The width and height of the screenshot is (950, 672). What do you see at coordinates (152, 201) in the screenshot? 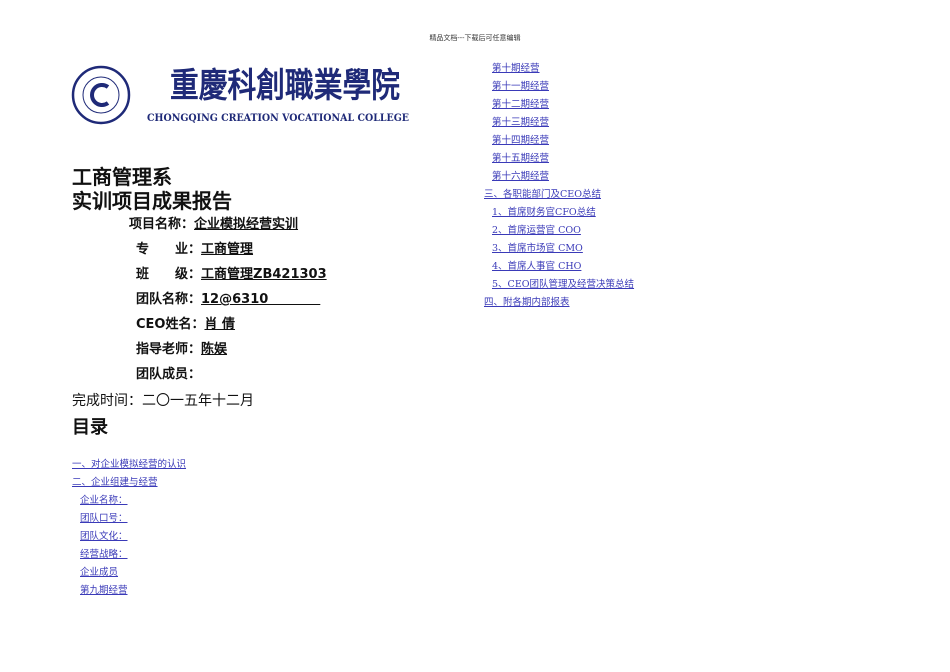
I see `report-title: 实训项目成果报告` at bounding box center [152, 201].